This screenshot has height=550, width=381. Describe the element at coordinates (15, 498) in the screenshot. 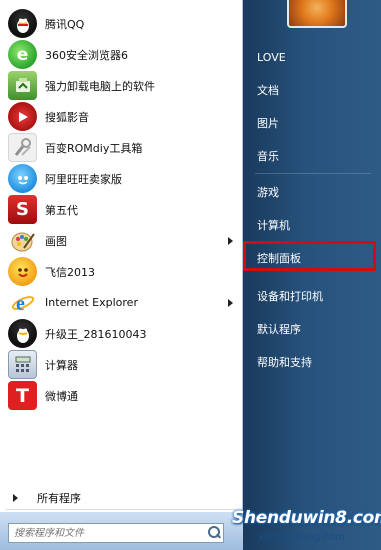

I see `arrow-right-icon` at that location.